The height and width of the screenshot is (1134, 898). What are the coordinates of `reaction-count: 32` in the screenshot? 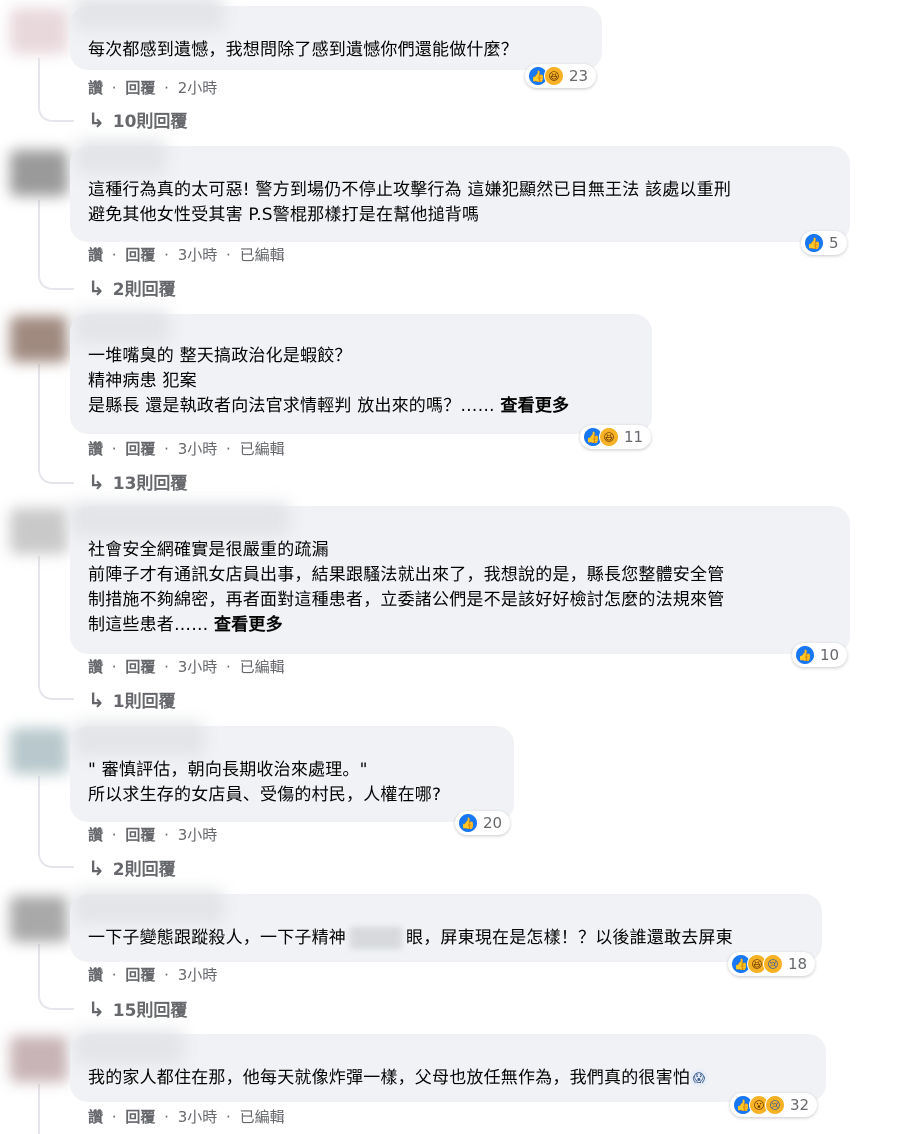 It's located at (800, 1105).